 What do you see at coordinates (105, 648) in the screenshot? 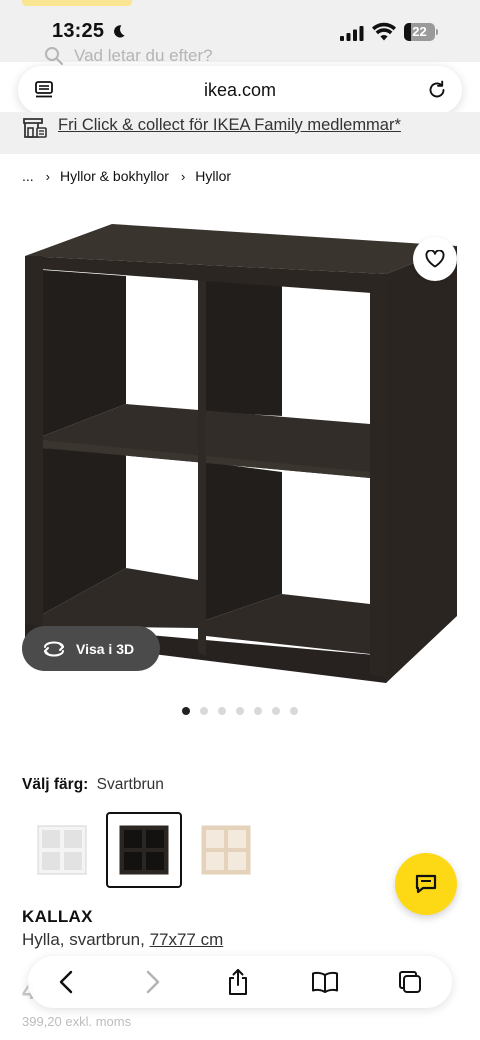
I see `view-in-3d-label: Visa i 3D` at bounding box center [105, 648].